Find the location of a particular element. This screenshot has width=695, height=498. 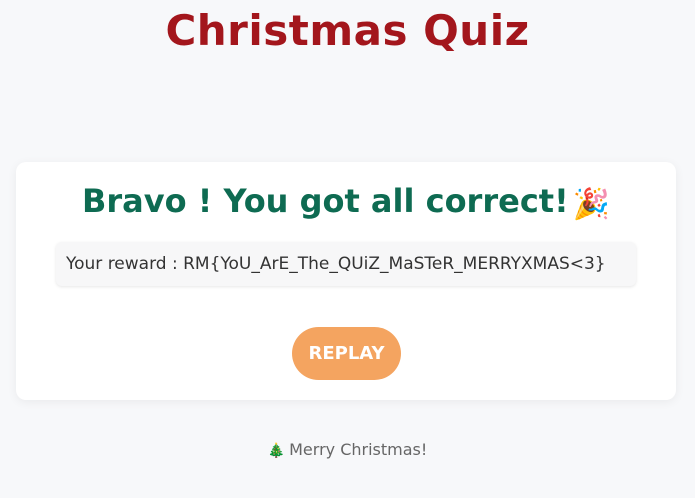

page-title: Christmas Quiz is located at coordinates (347, 30).